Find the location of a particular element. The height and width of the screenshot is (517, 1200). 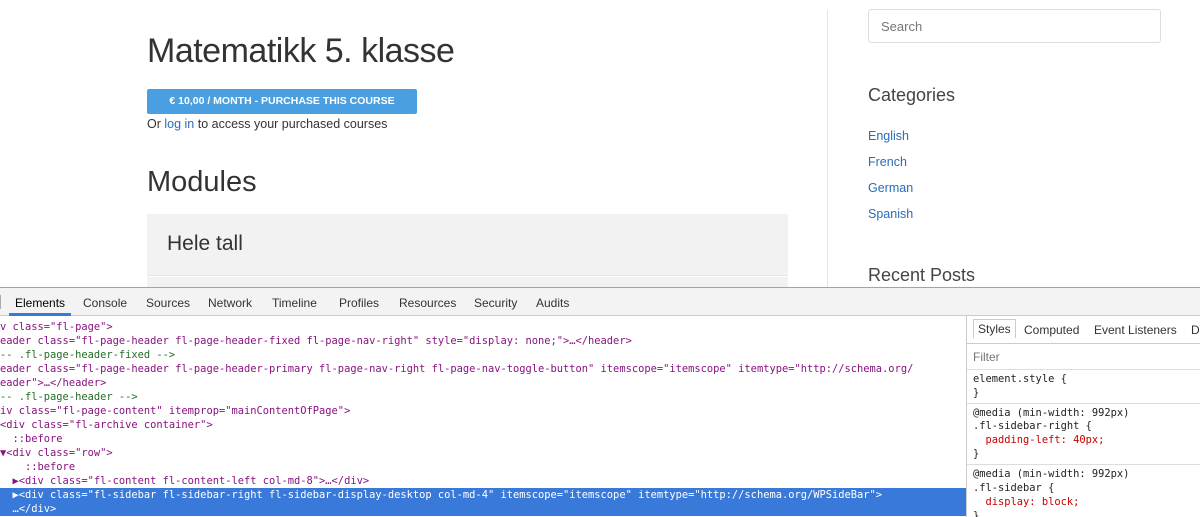

style-selector: .fl-sidebar-right { is located at coordinates (1032, 426).